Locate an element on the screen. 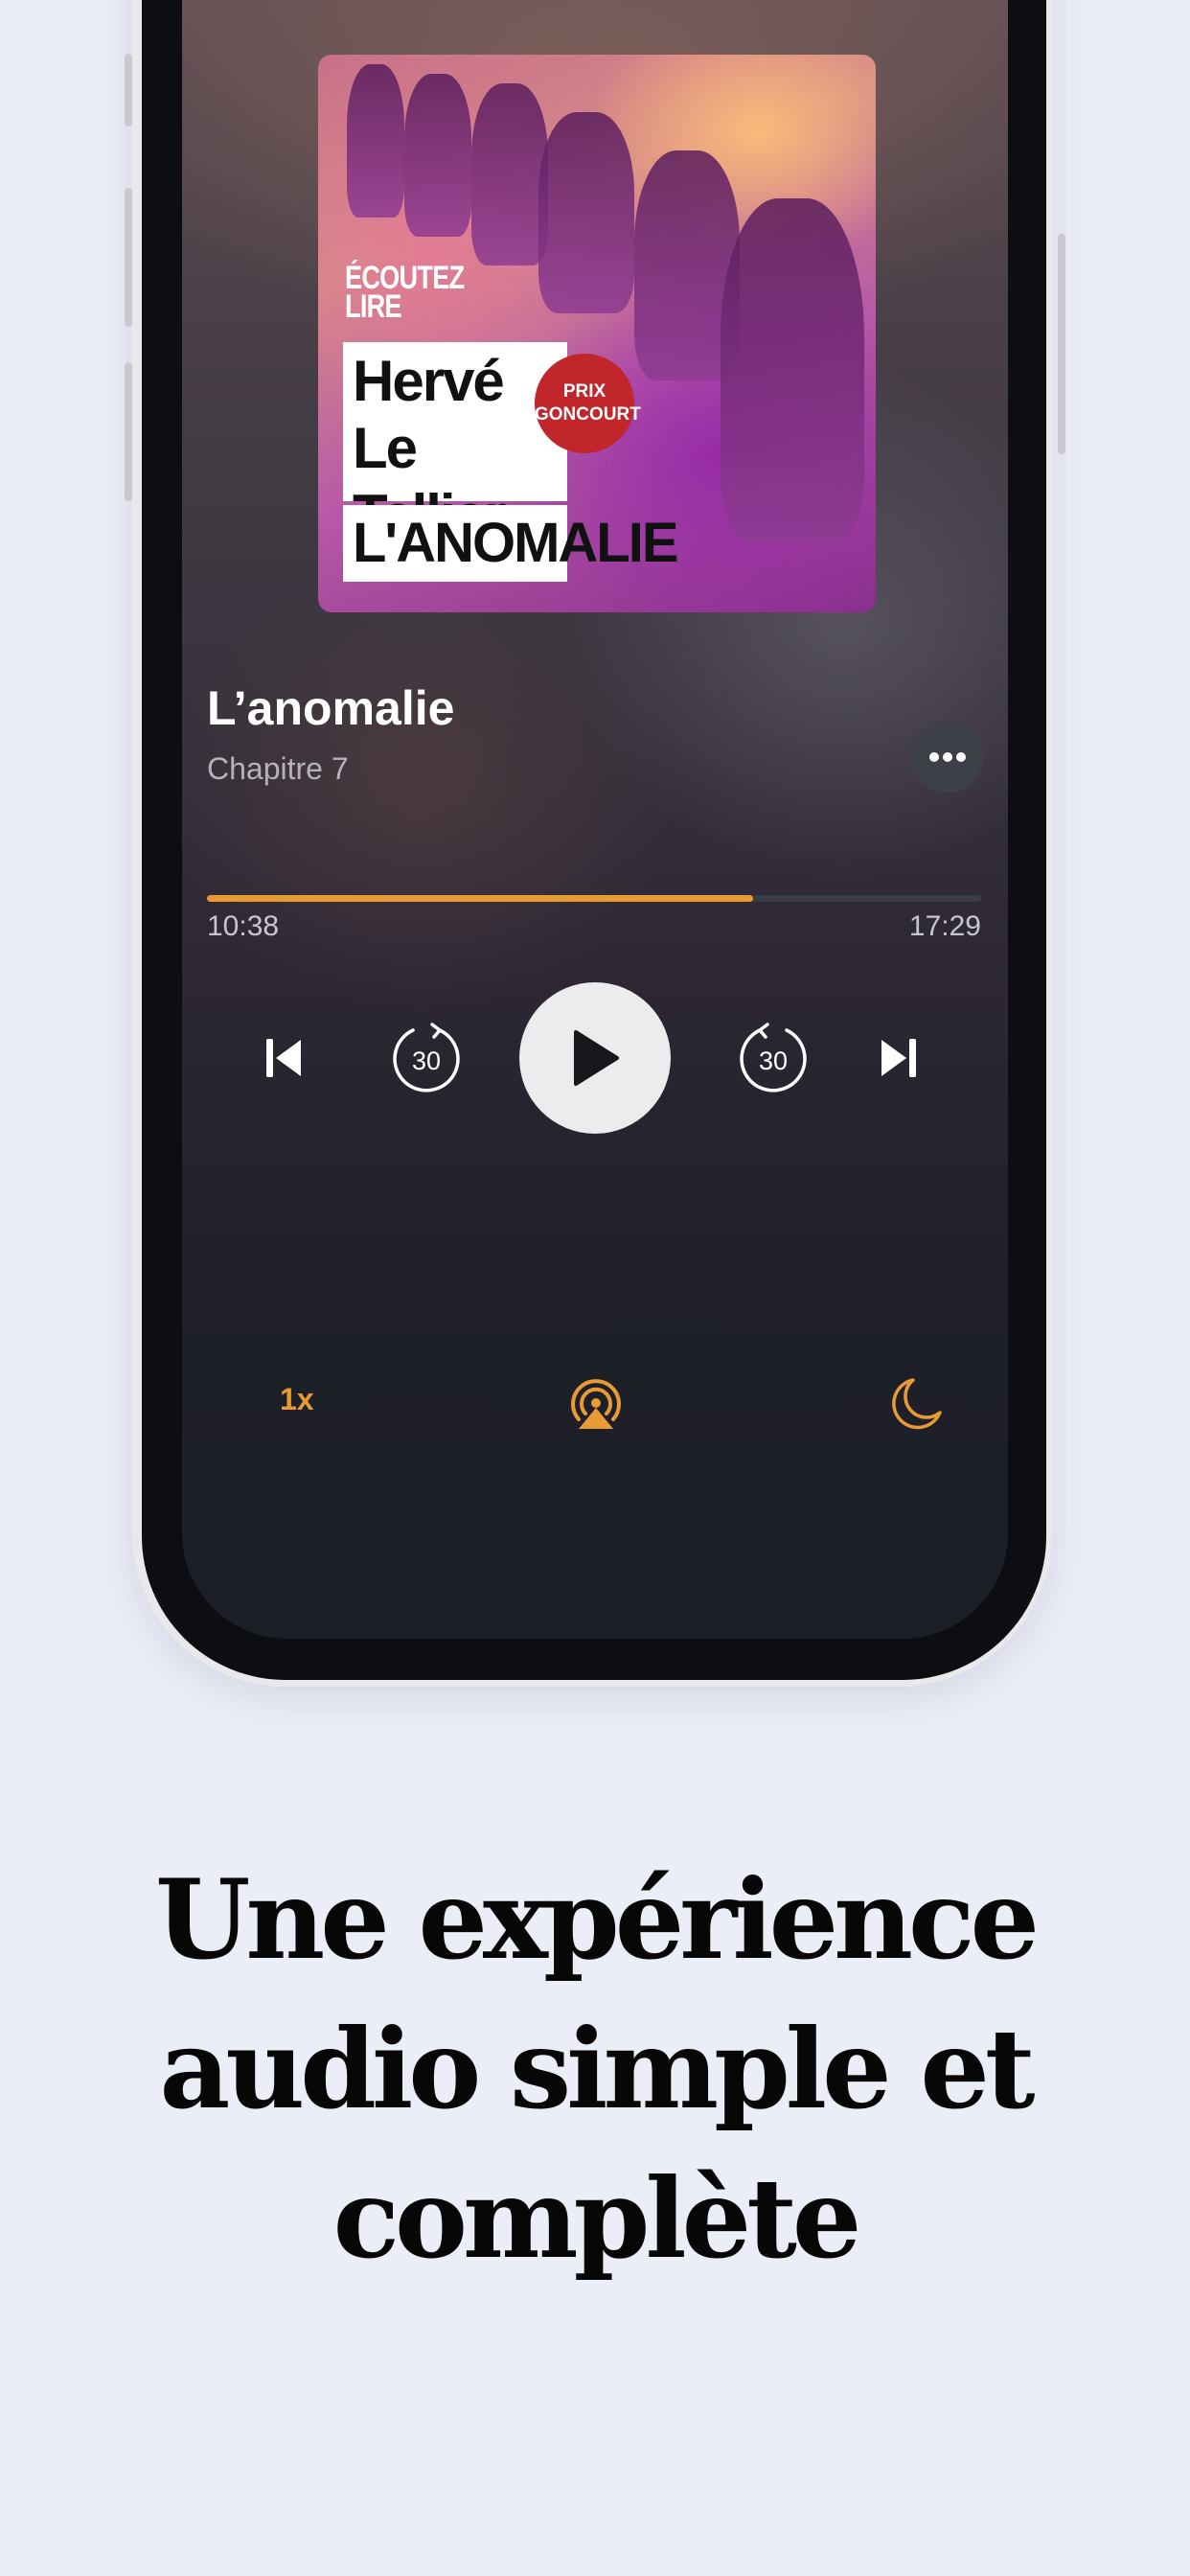 Image resolution: width=1190 pixels, height=2576 pixels. cover-publisher-stamp: ÉCOUTEZ LIRE is located at coordinates (405, 292).